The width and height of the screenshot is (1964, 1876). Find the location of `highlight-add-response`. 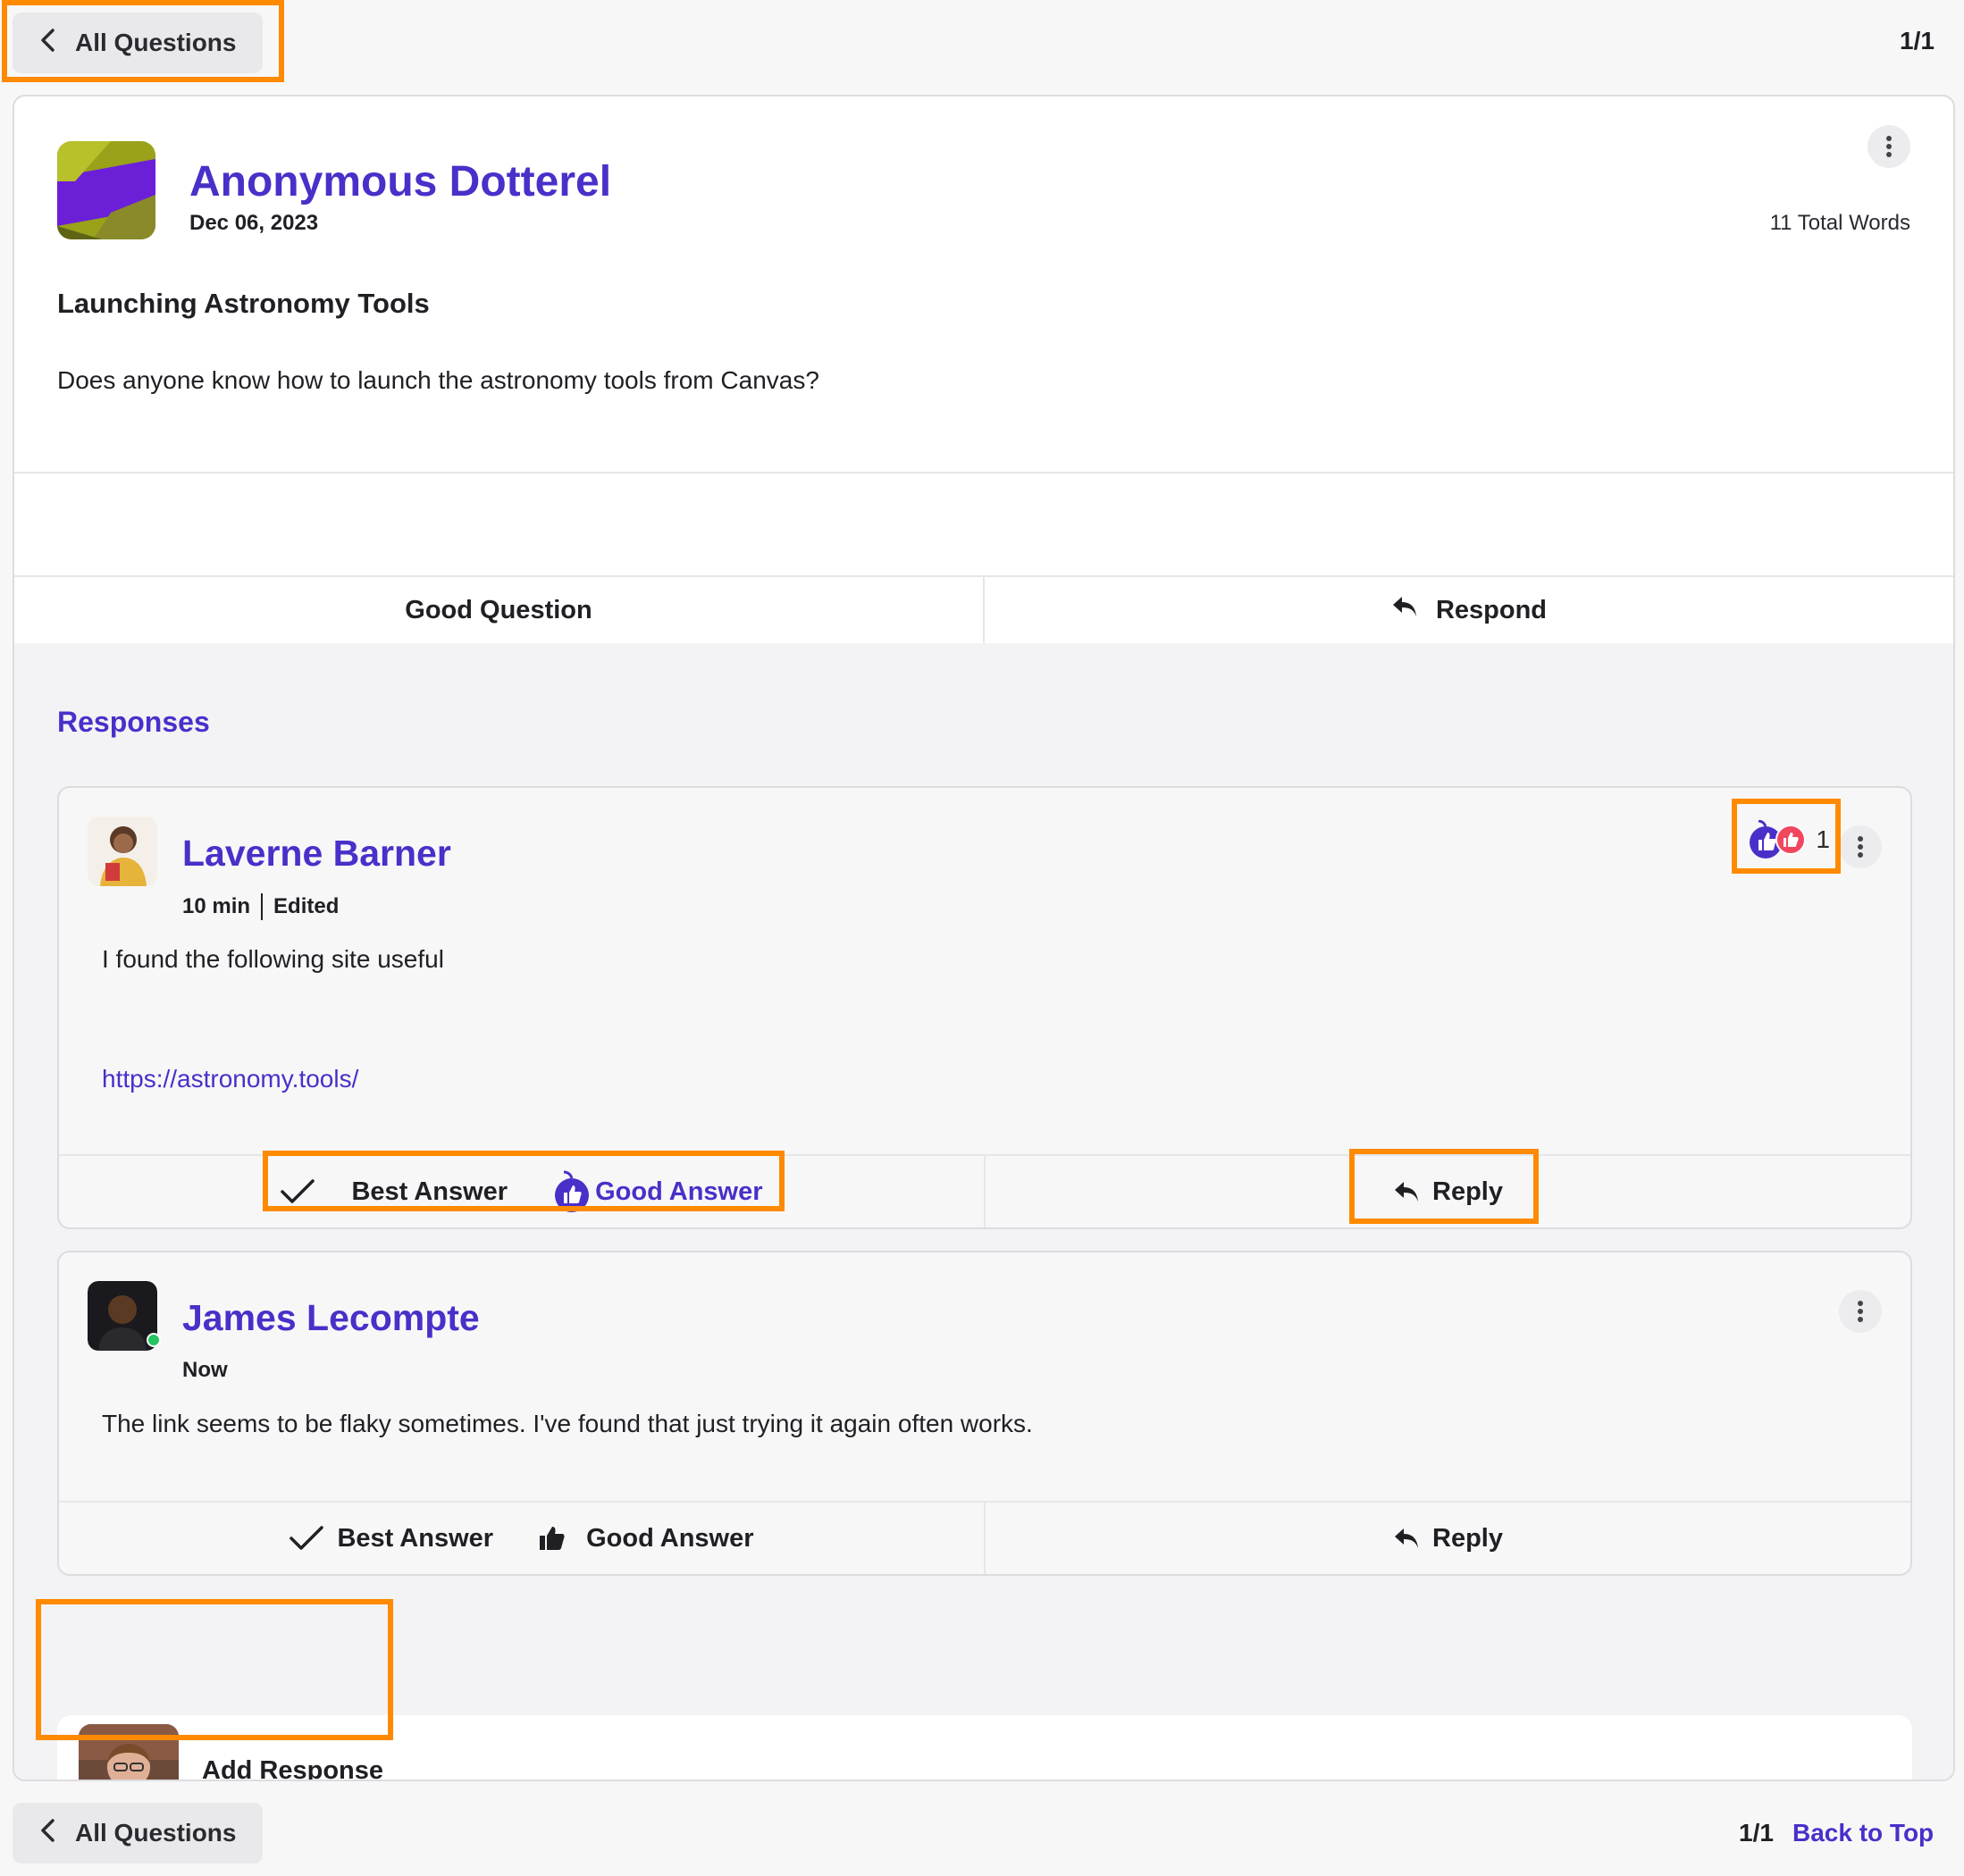

highlight-add-response is located at coordinates (215, 1669).